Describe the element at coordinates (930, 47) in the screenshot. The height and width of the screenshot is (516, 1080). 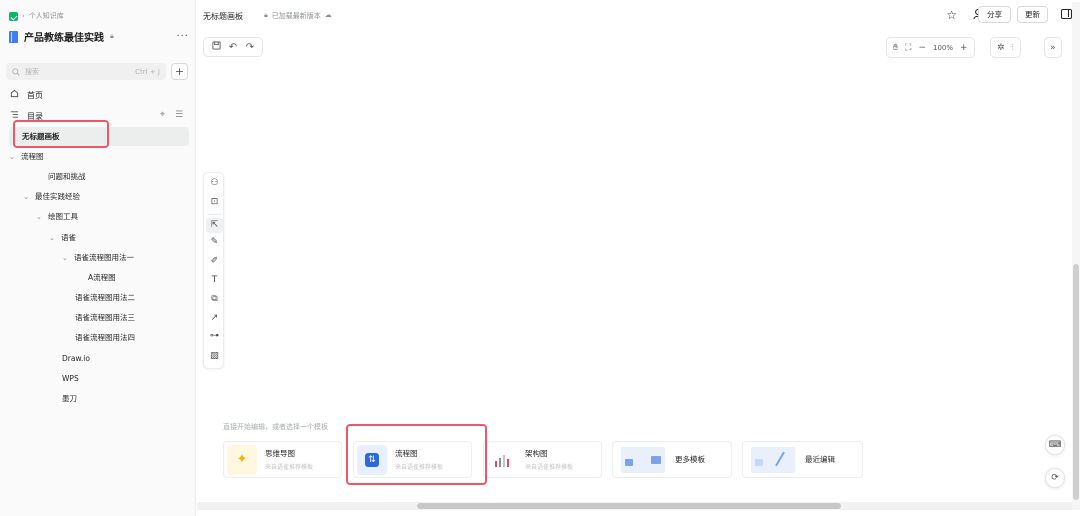
I see `canvas-zoom-toolbar: ✋︎ ⛶ − 100% +` at that location.